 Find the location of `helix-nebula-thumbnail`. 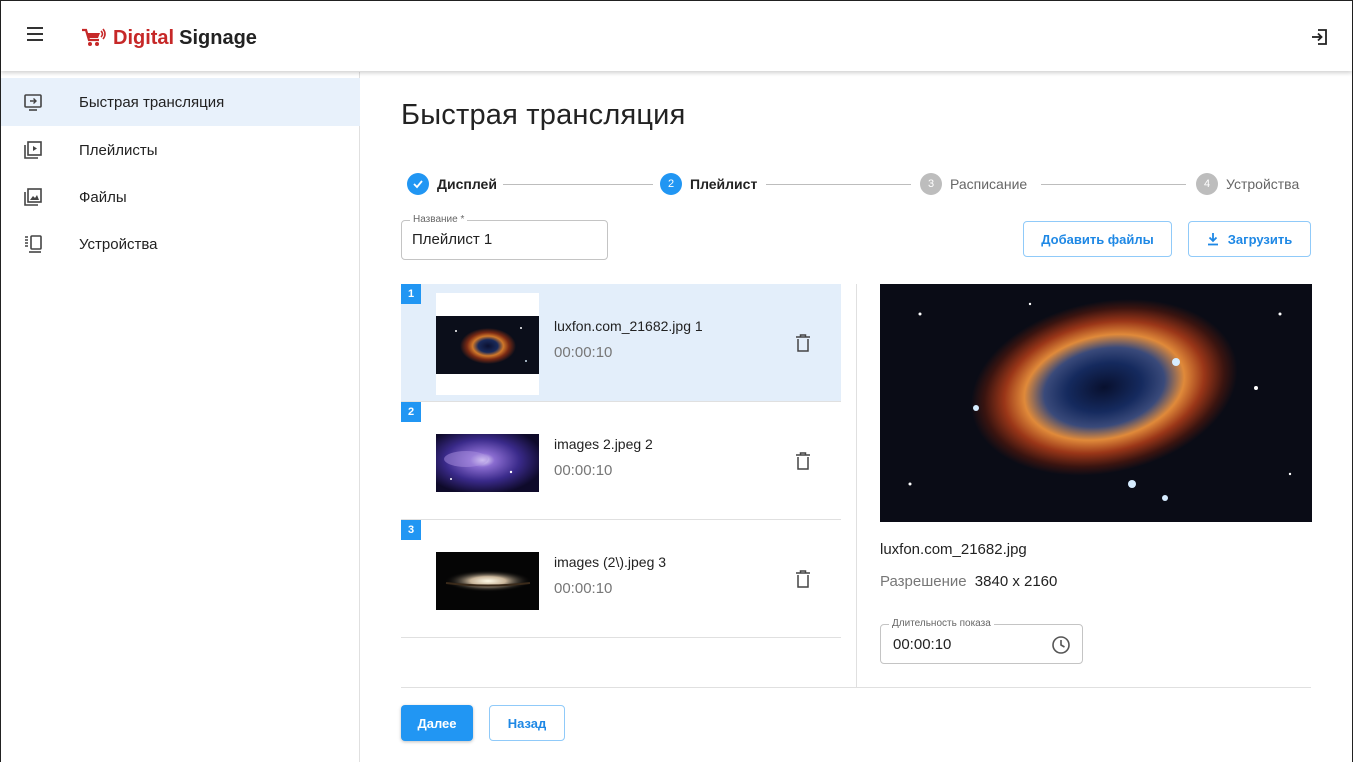

helix-nebula-thumbnail is located at coordinates (487, 345).